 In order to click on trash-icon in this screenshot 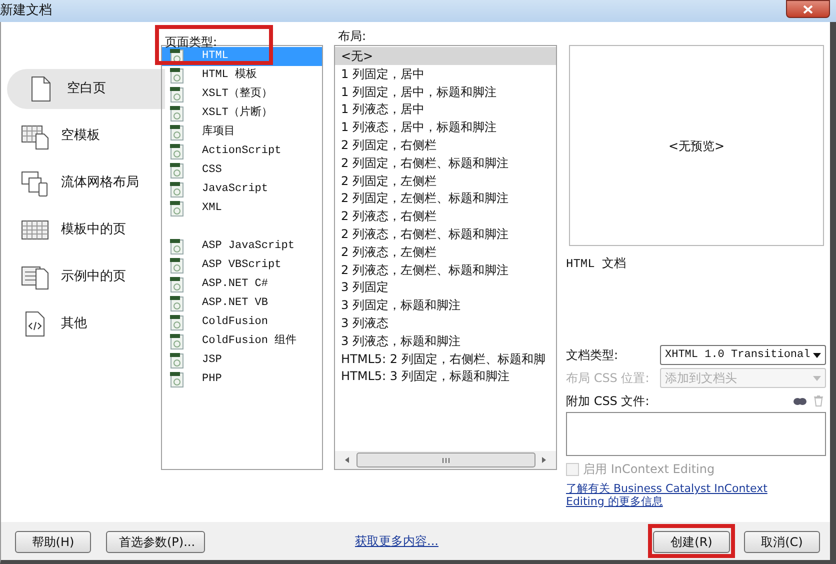, I will do `click(818, 401)`.